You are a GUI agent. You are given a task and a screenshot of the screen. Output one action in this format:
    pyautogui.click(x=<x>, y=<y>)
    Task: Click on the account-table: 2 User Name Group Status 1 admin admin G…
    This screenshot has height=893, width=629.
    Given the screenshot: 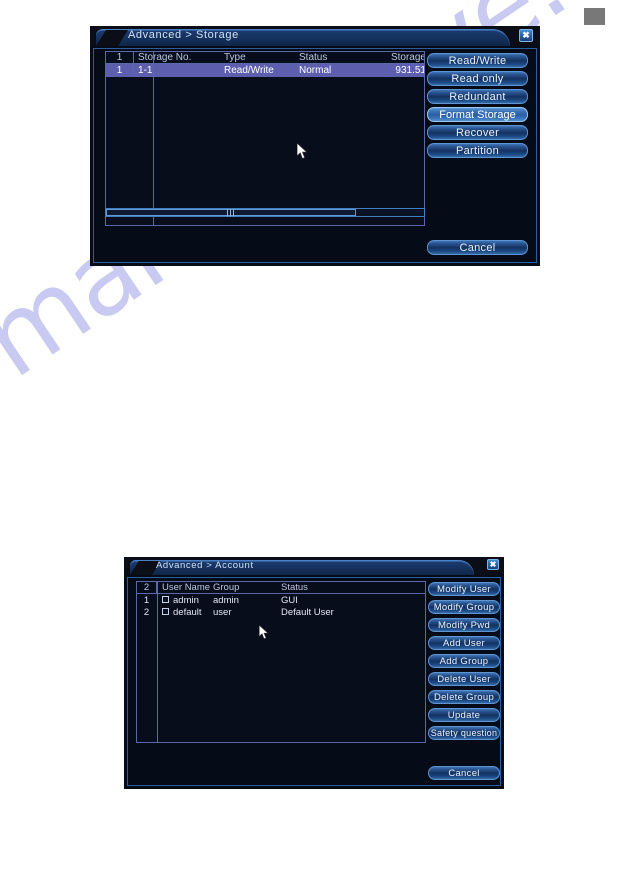 What is the action you would take?
    pyautogui.click(x=281, y=662)
    